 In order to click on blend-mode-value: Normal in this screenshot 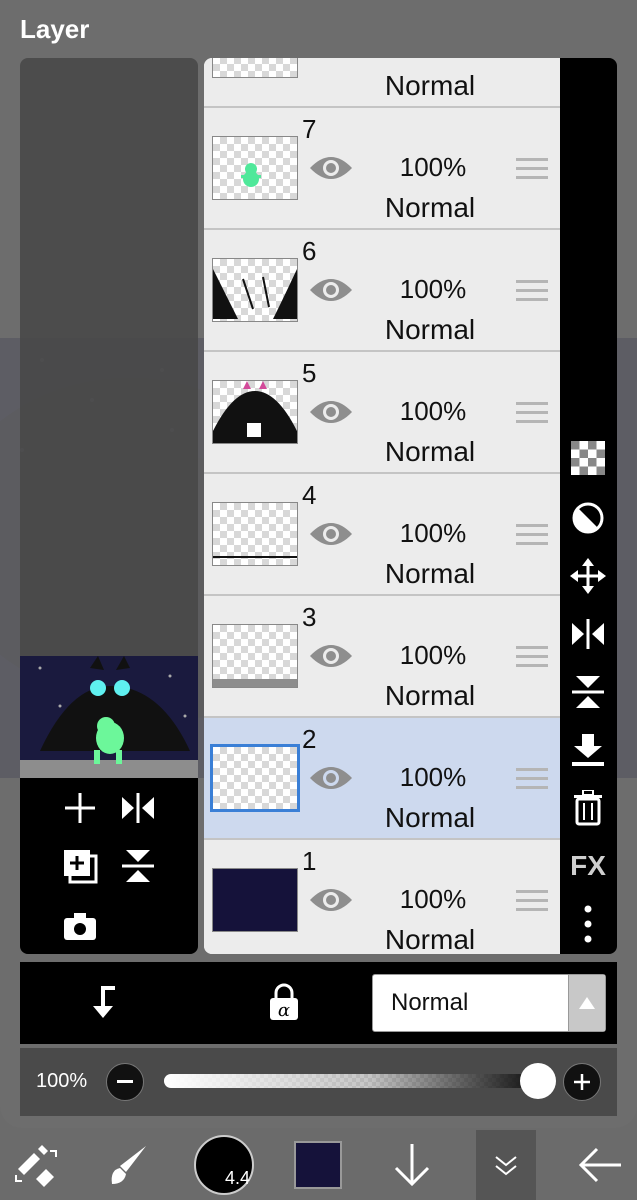, I will do `click(430, 1002)`.